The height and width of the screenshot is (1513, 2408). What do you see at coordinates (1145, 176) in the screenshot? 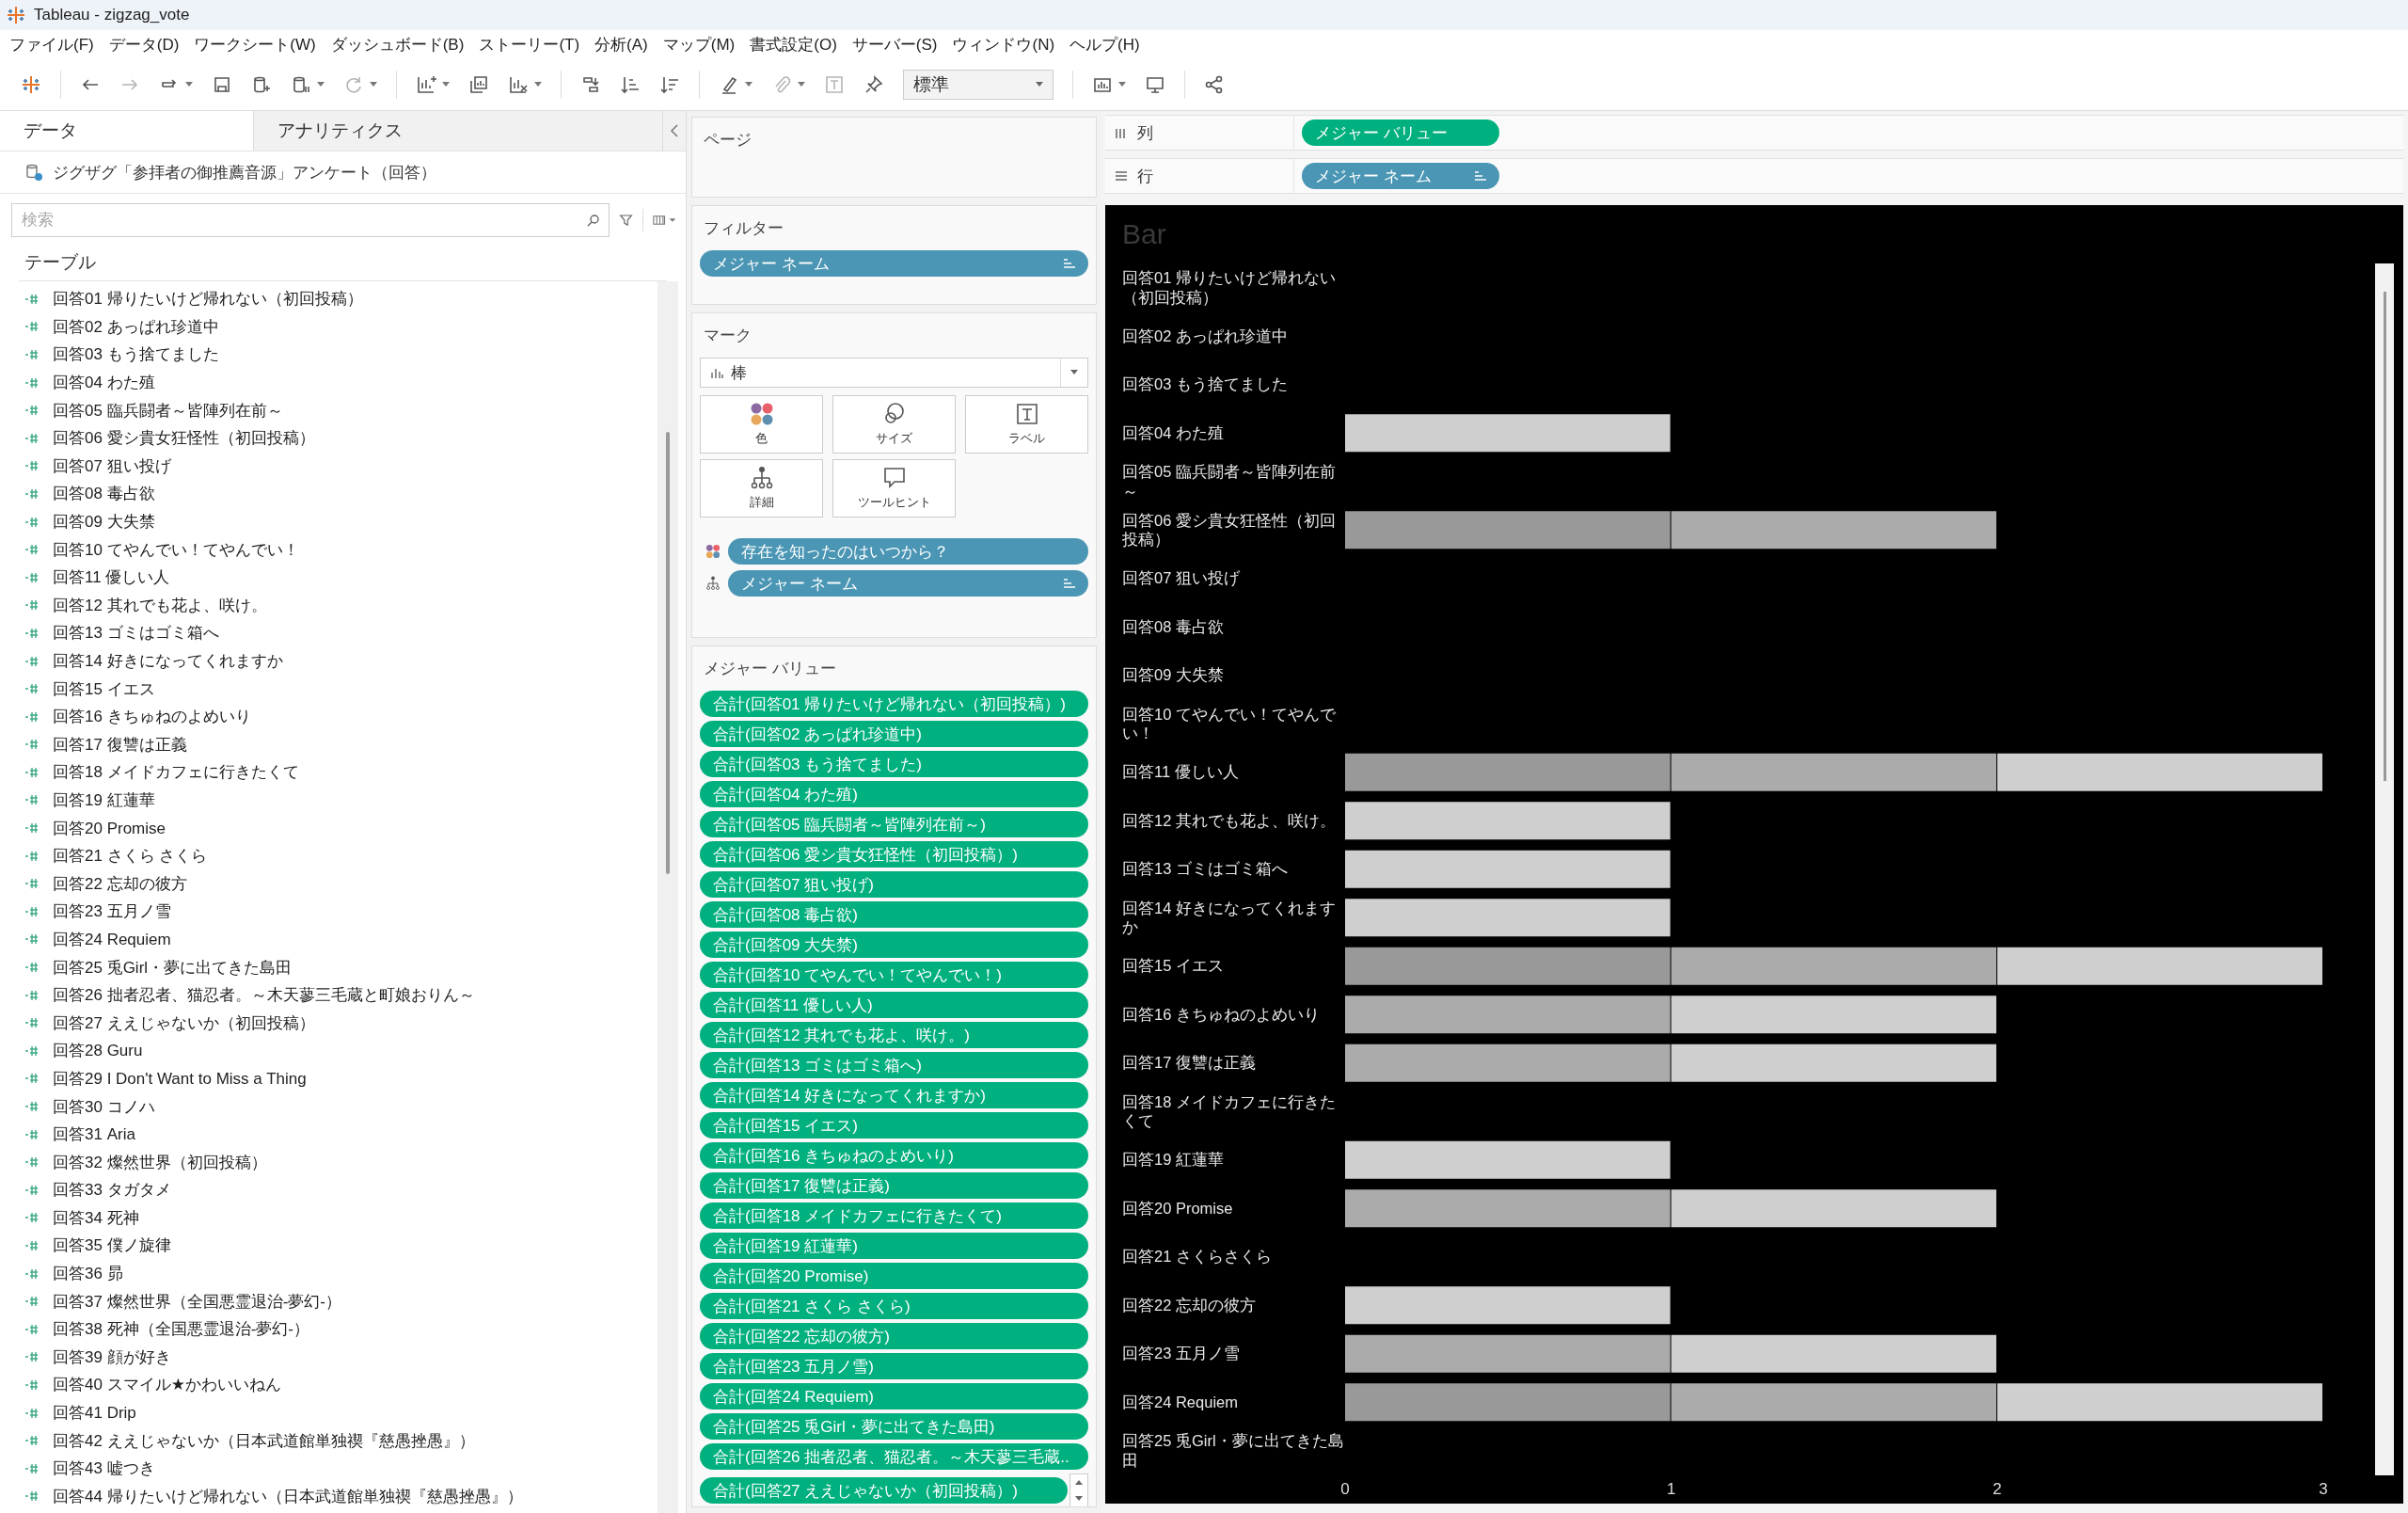
I see `shelf-label: 行` at bounding box center [1145, 176].